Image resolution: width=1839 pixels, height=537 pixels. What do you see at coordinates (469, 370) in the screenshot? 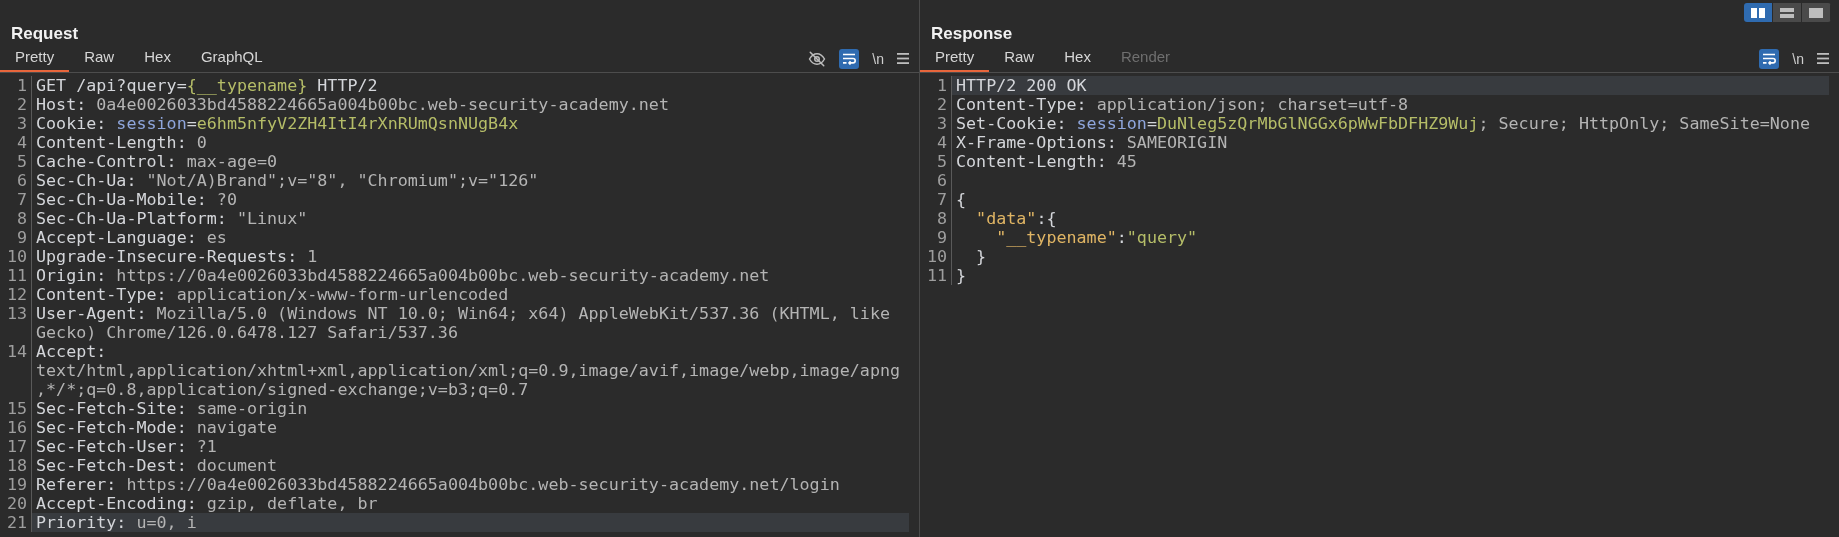
I see `code-line: text/html,application/xhtml+xml,application/xml;q=0.9,image/avif,image/webp,image/apng` at bounding box center [469, 370].